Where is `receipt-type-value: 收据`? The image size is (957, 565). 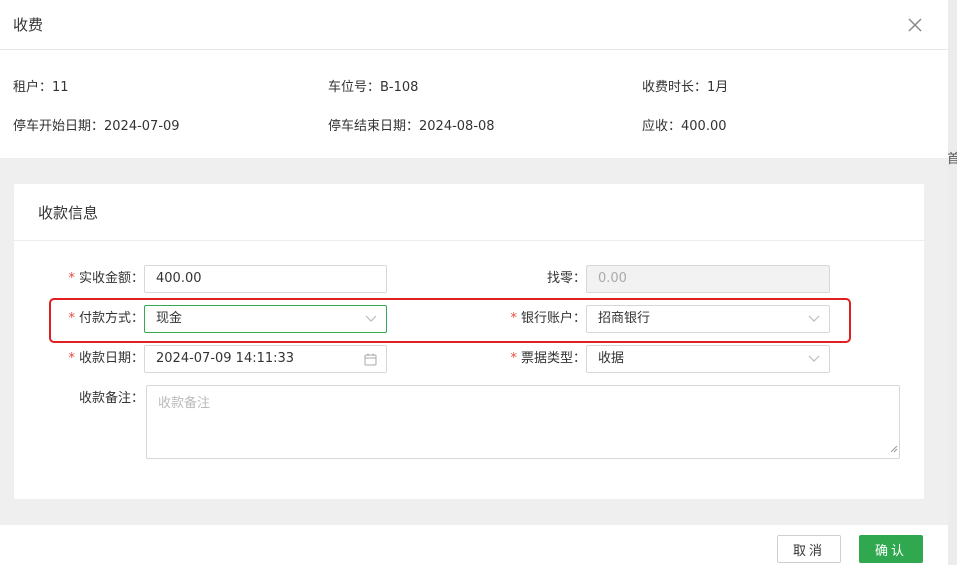
receipt-type-value: 收据 is located at coordinates (611, 358).